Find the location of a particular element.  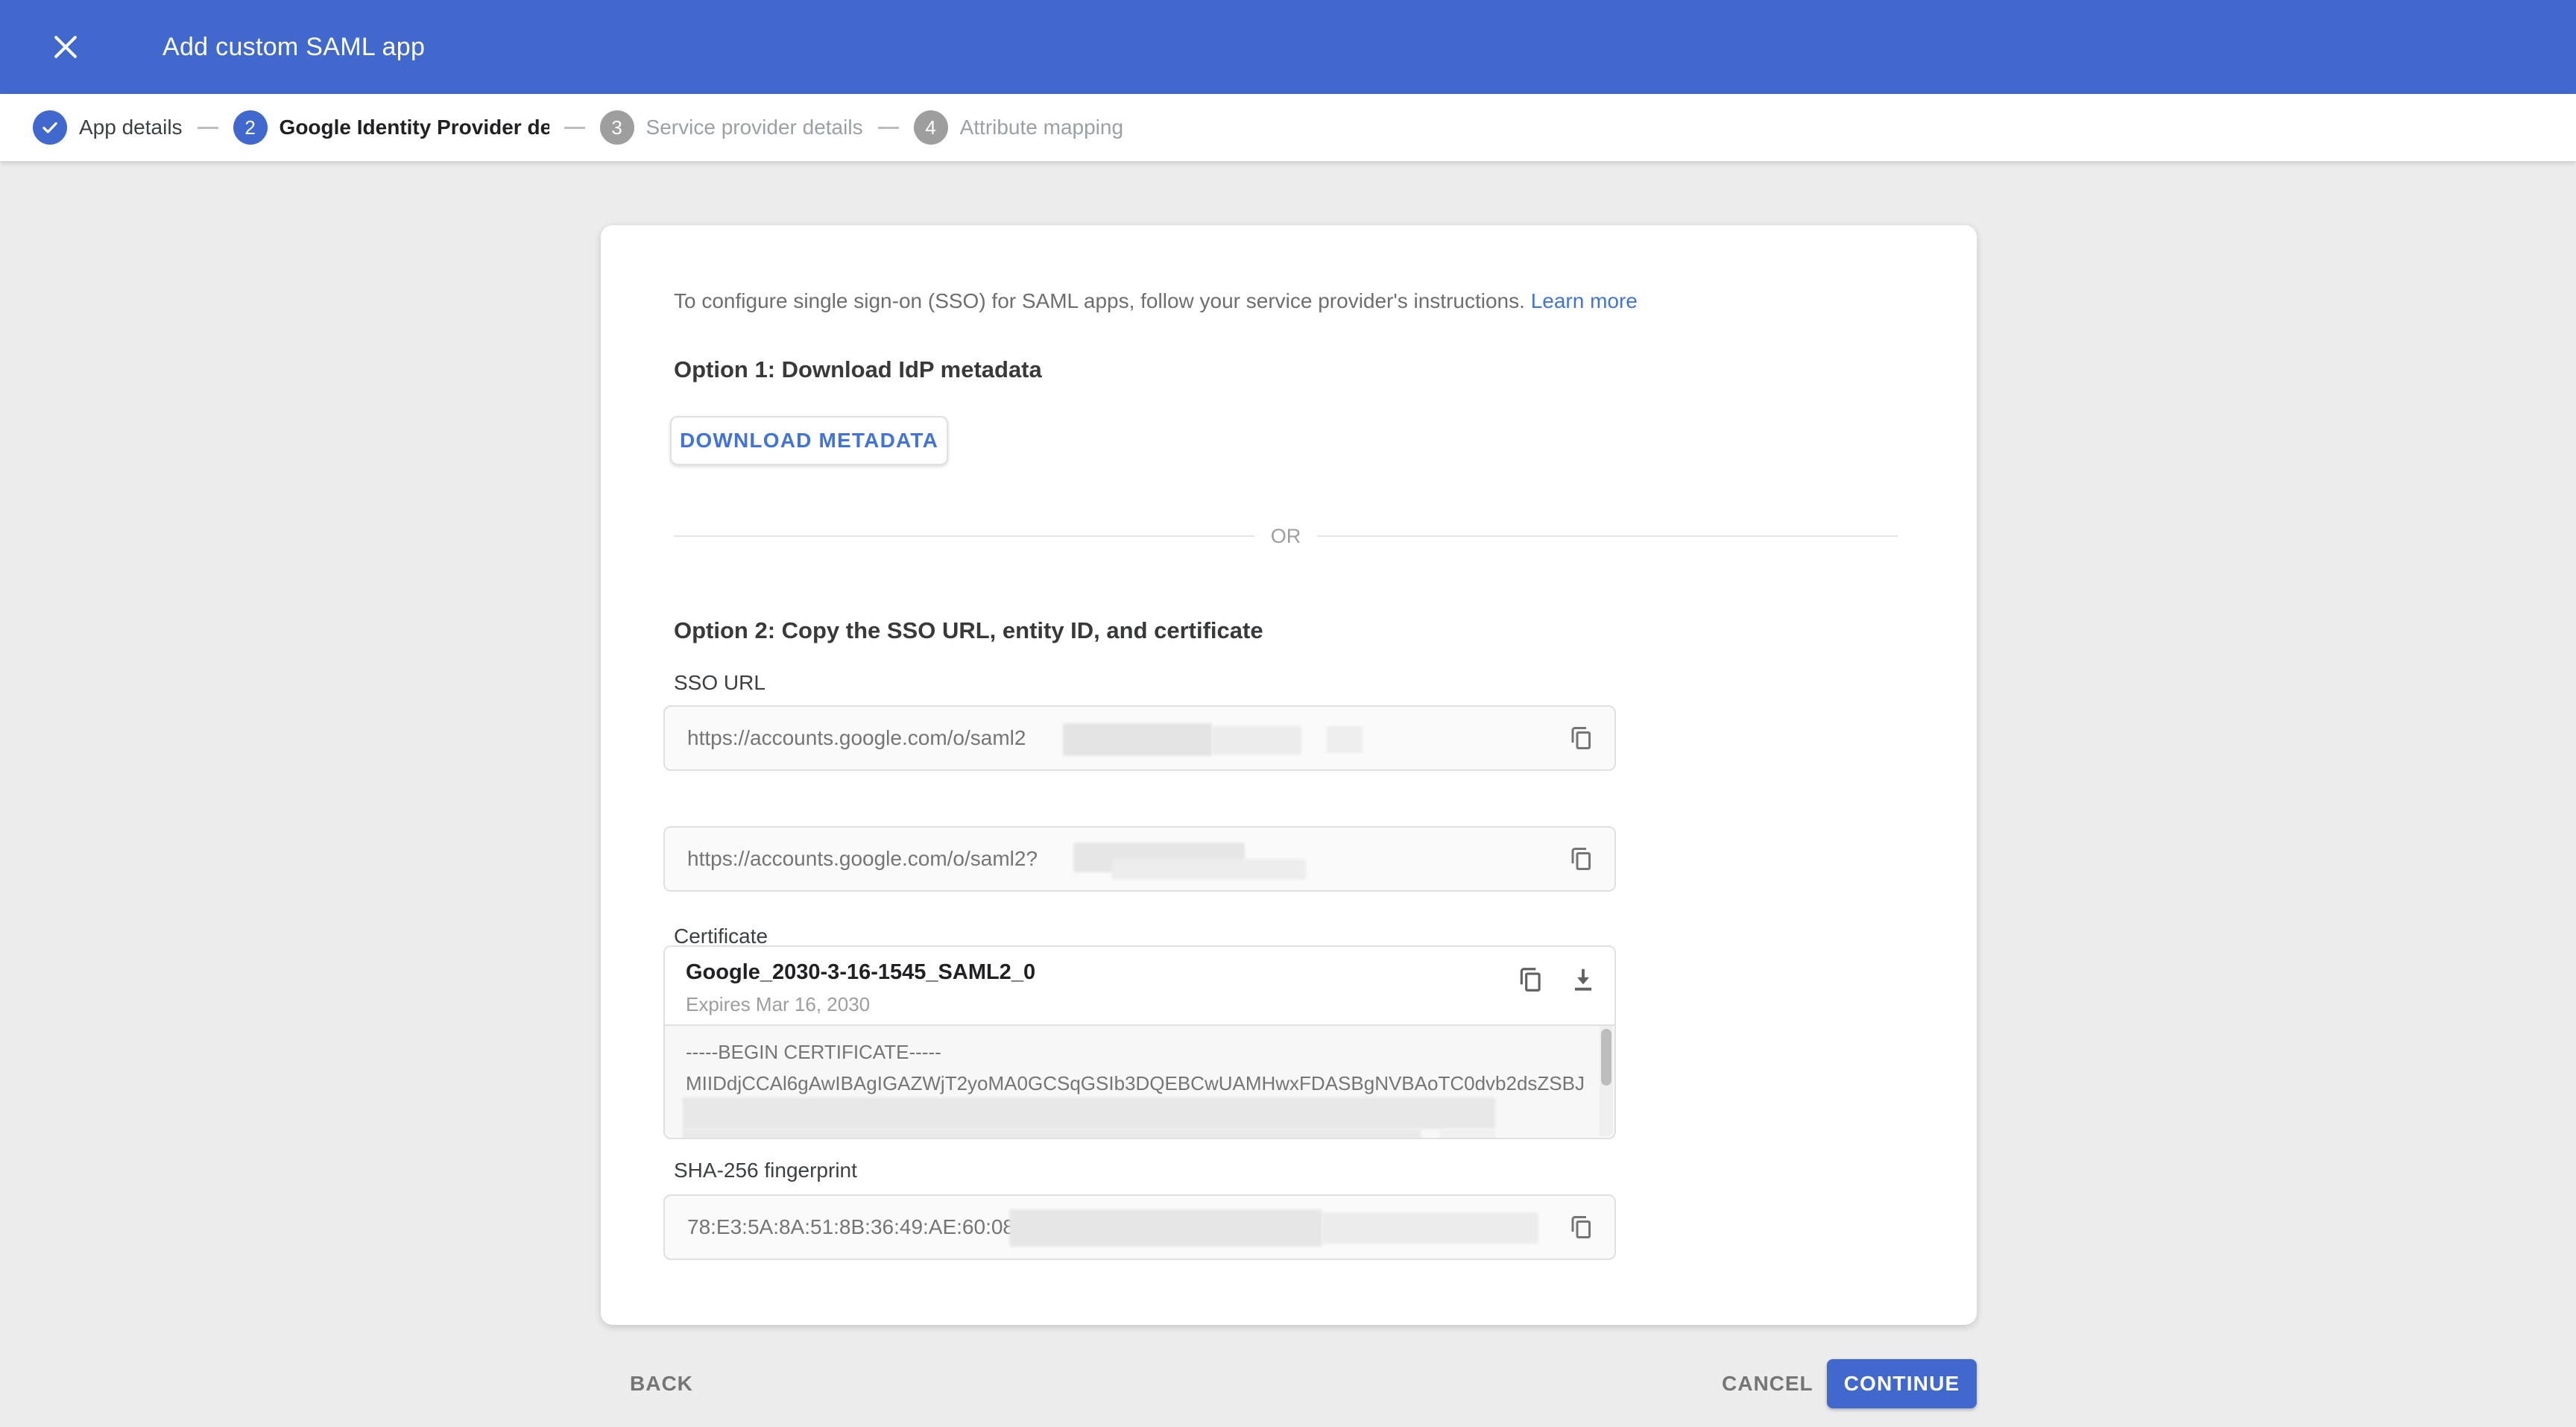

step-label: Attribute mapping is located at coordinates (1041, 128).